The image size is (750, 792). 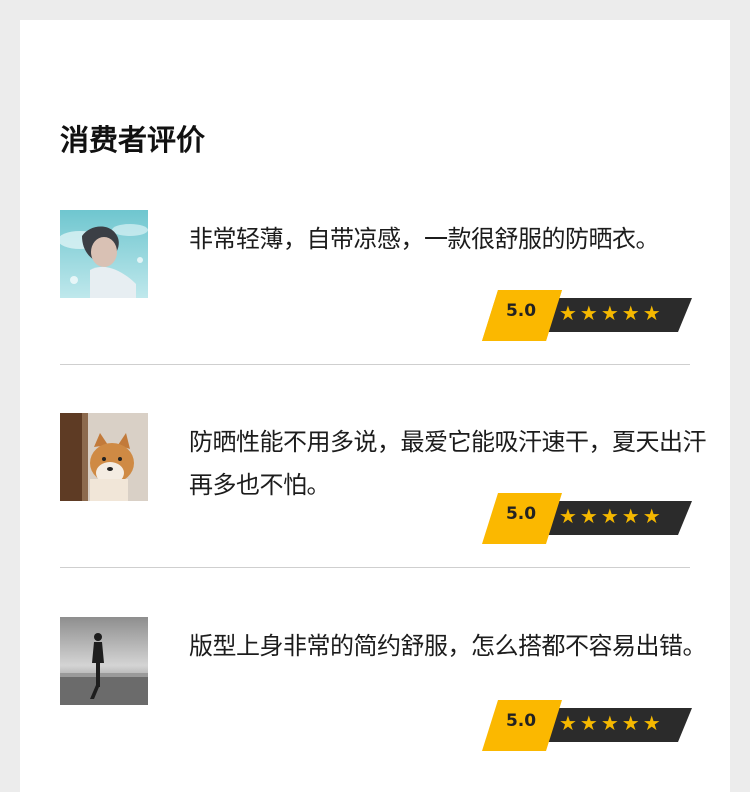 I want to click on swimmer-underwater-avatar, so click(x=104, y=254).